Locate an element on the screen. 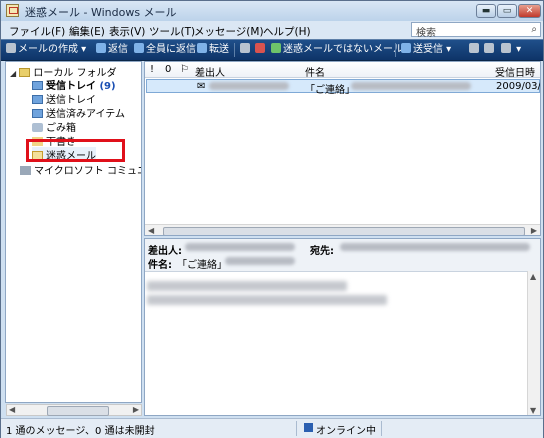 This screenshot has height=438, width=544. reply-button: 返信 is located at coordinates (112, 50).